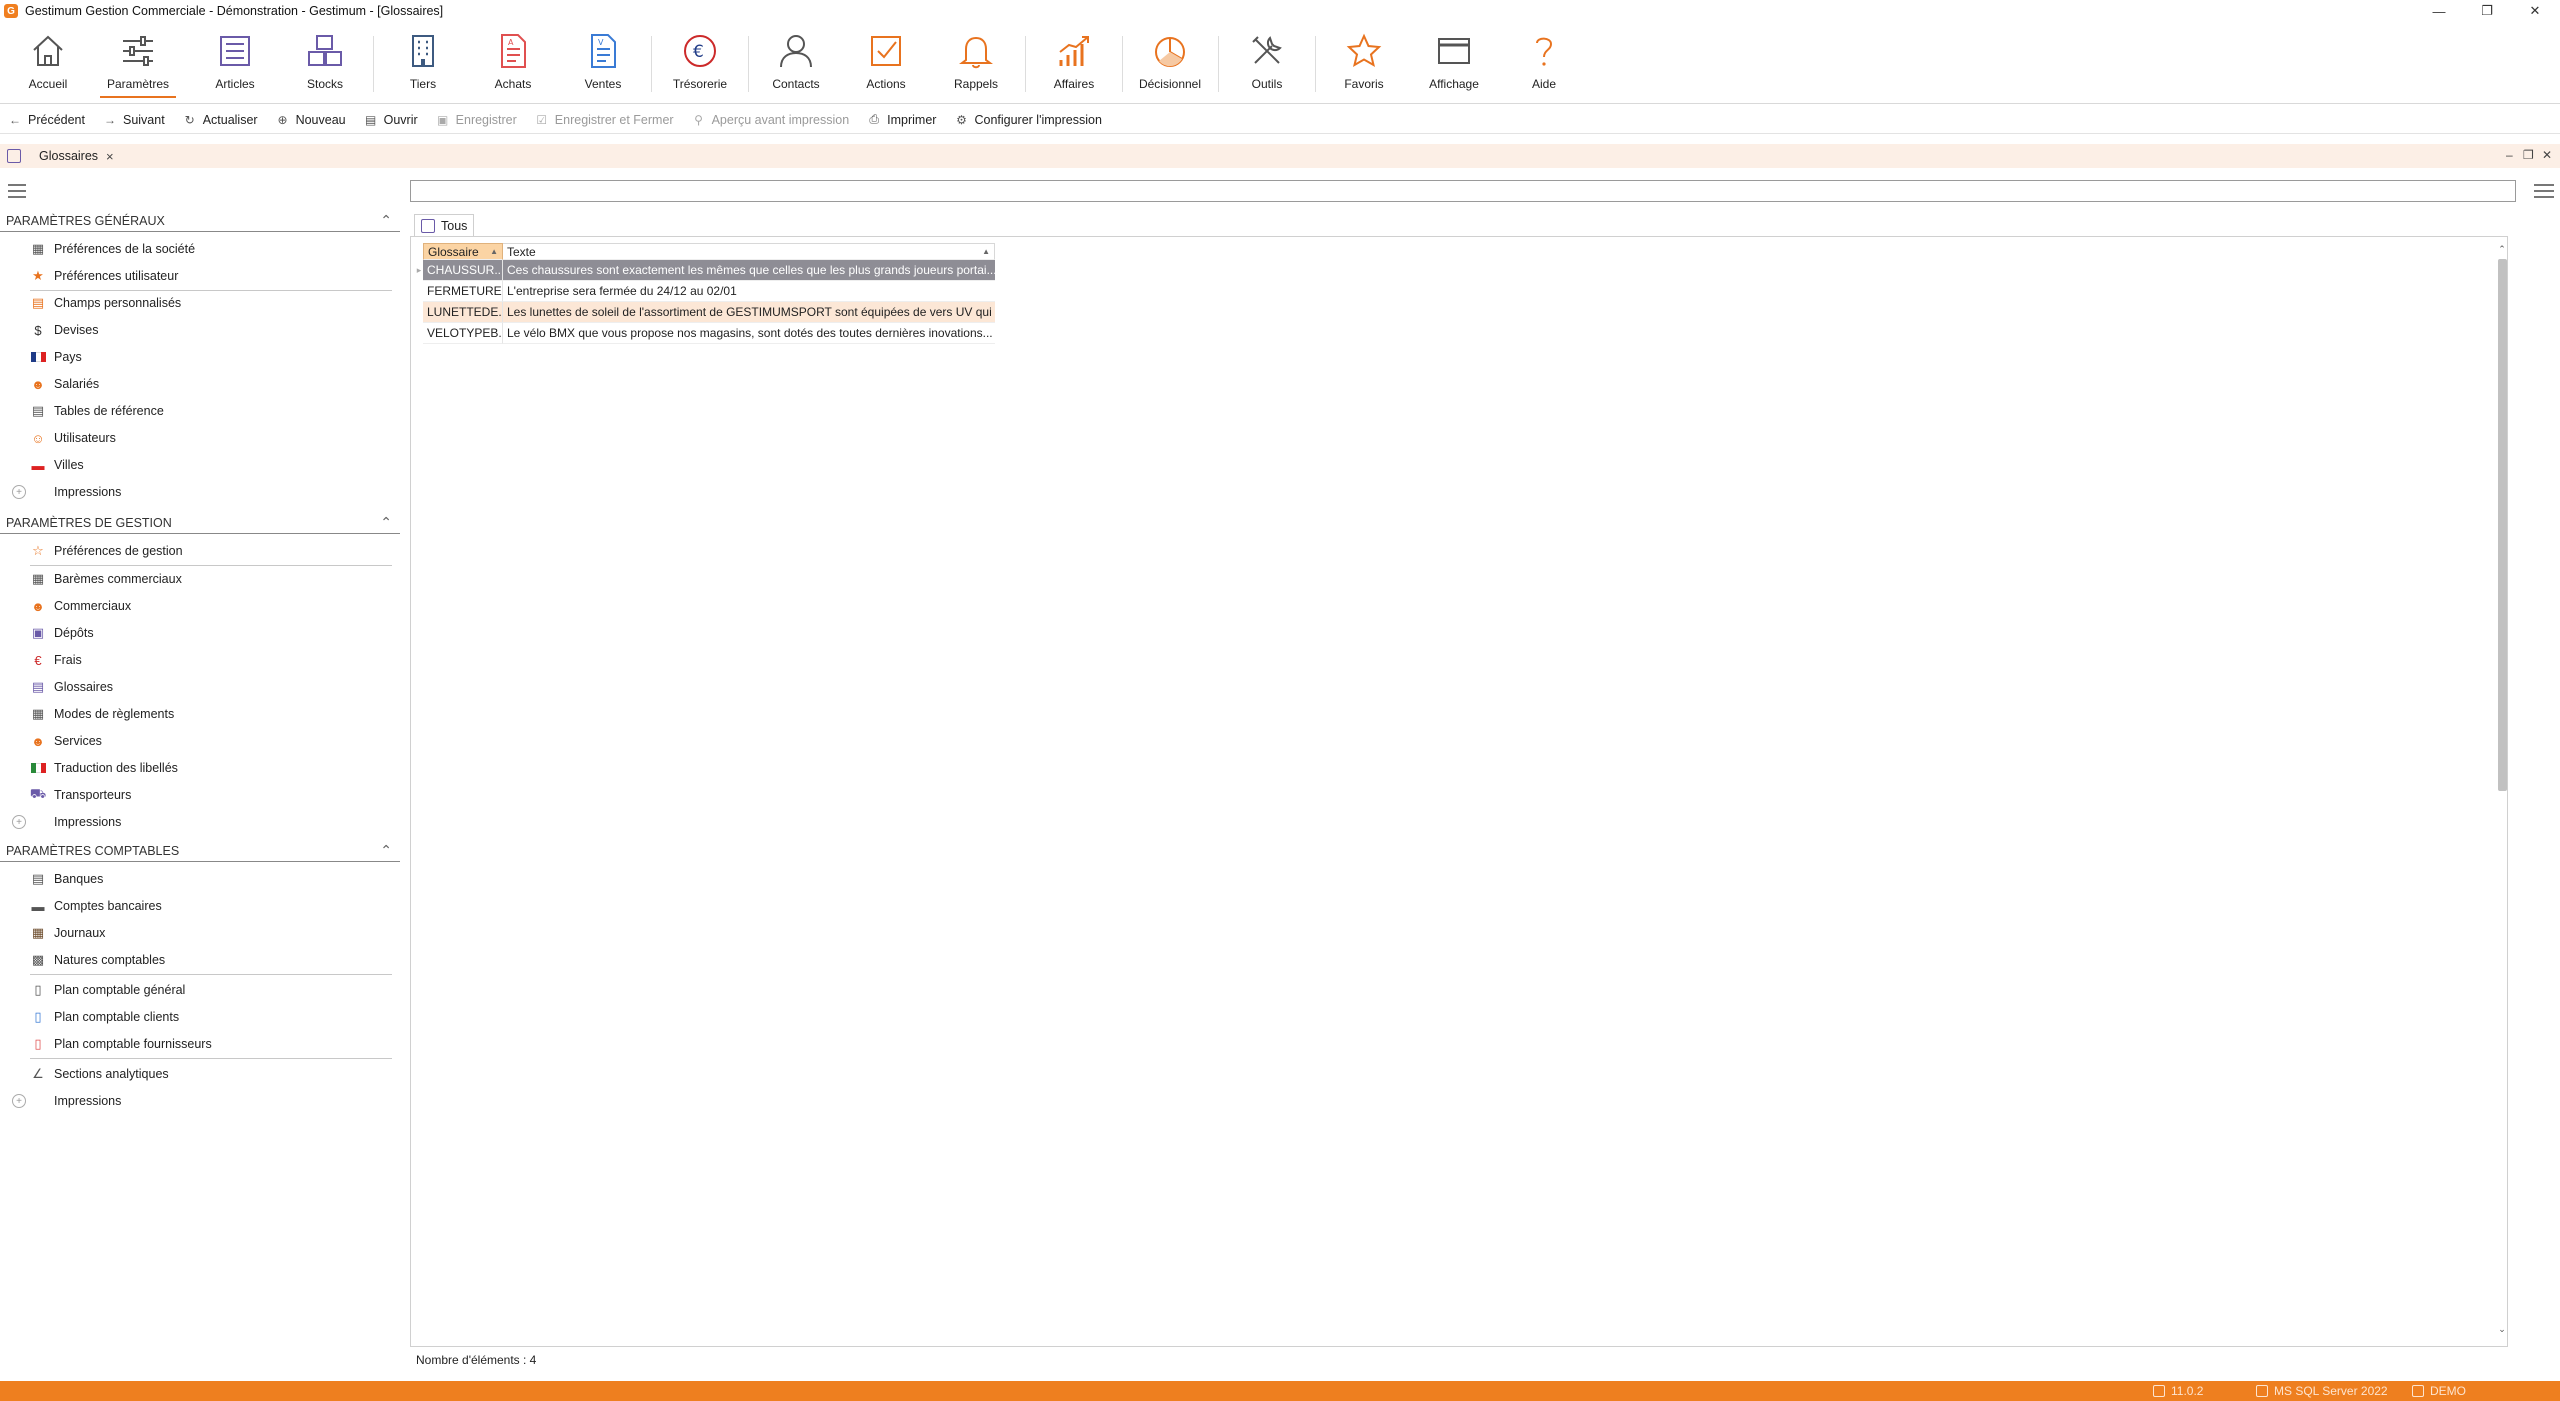 The image size is (2560, 1401). I want to click on section-parametres-comptables: PARAMÈTRES COMPTABLES ⌃, so click(200, 851).